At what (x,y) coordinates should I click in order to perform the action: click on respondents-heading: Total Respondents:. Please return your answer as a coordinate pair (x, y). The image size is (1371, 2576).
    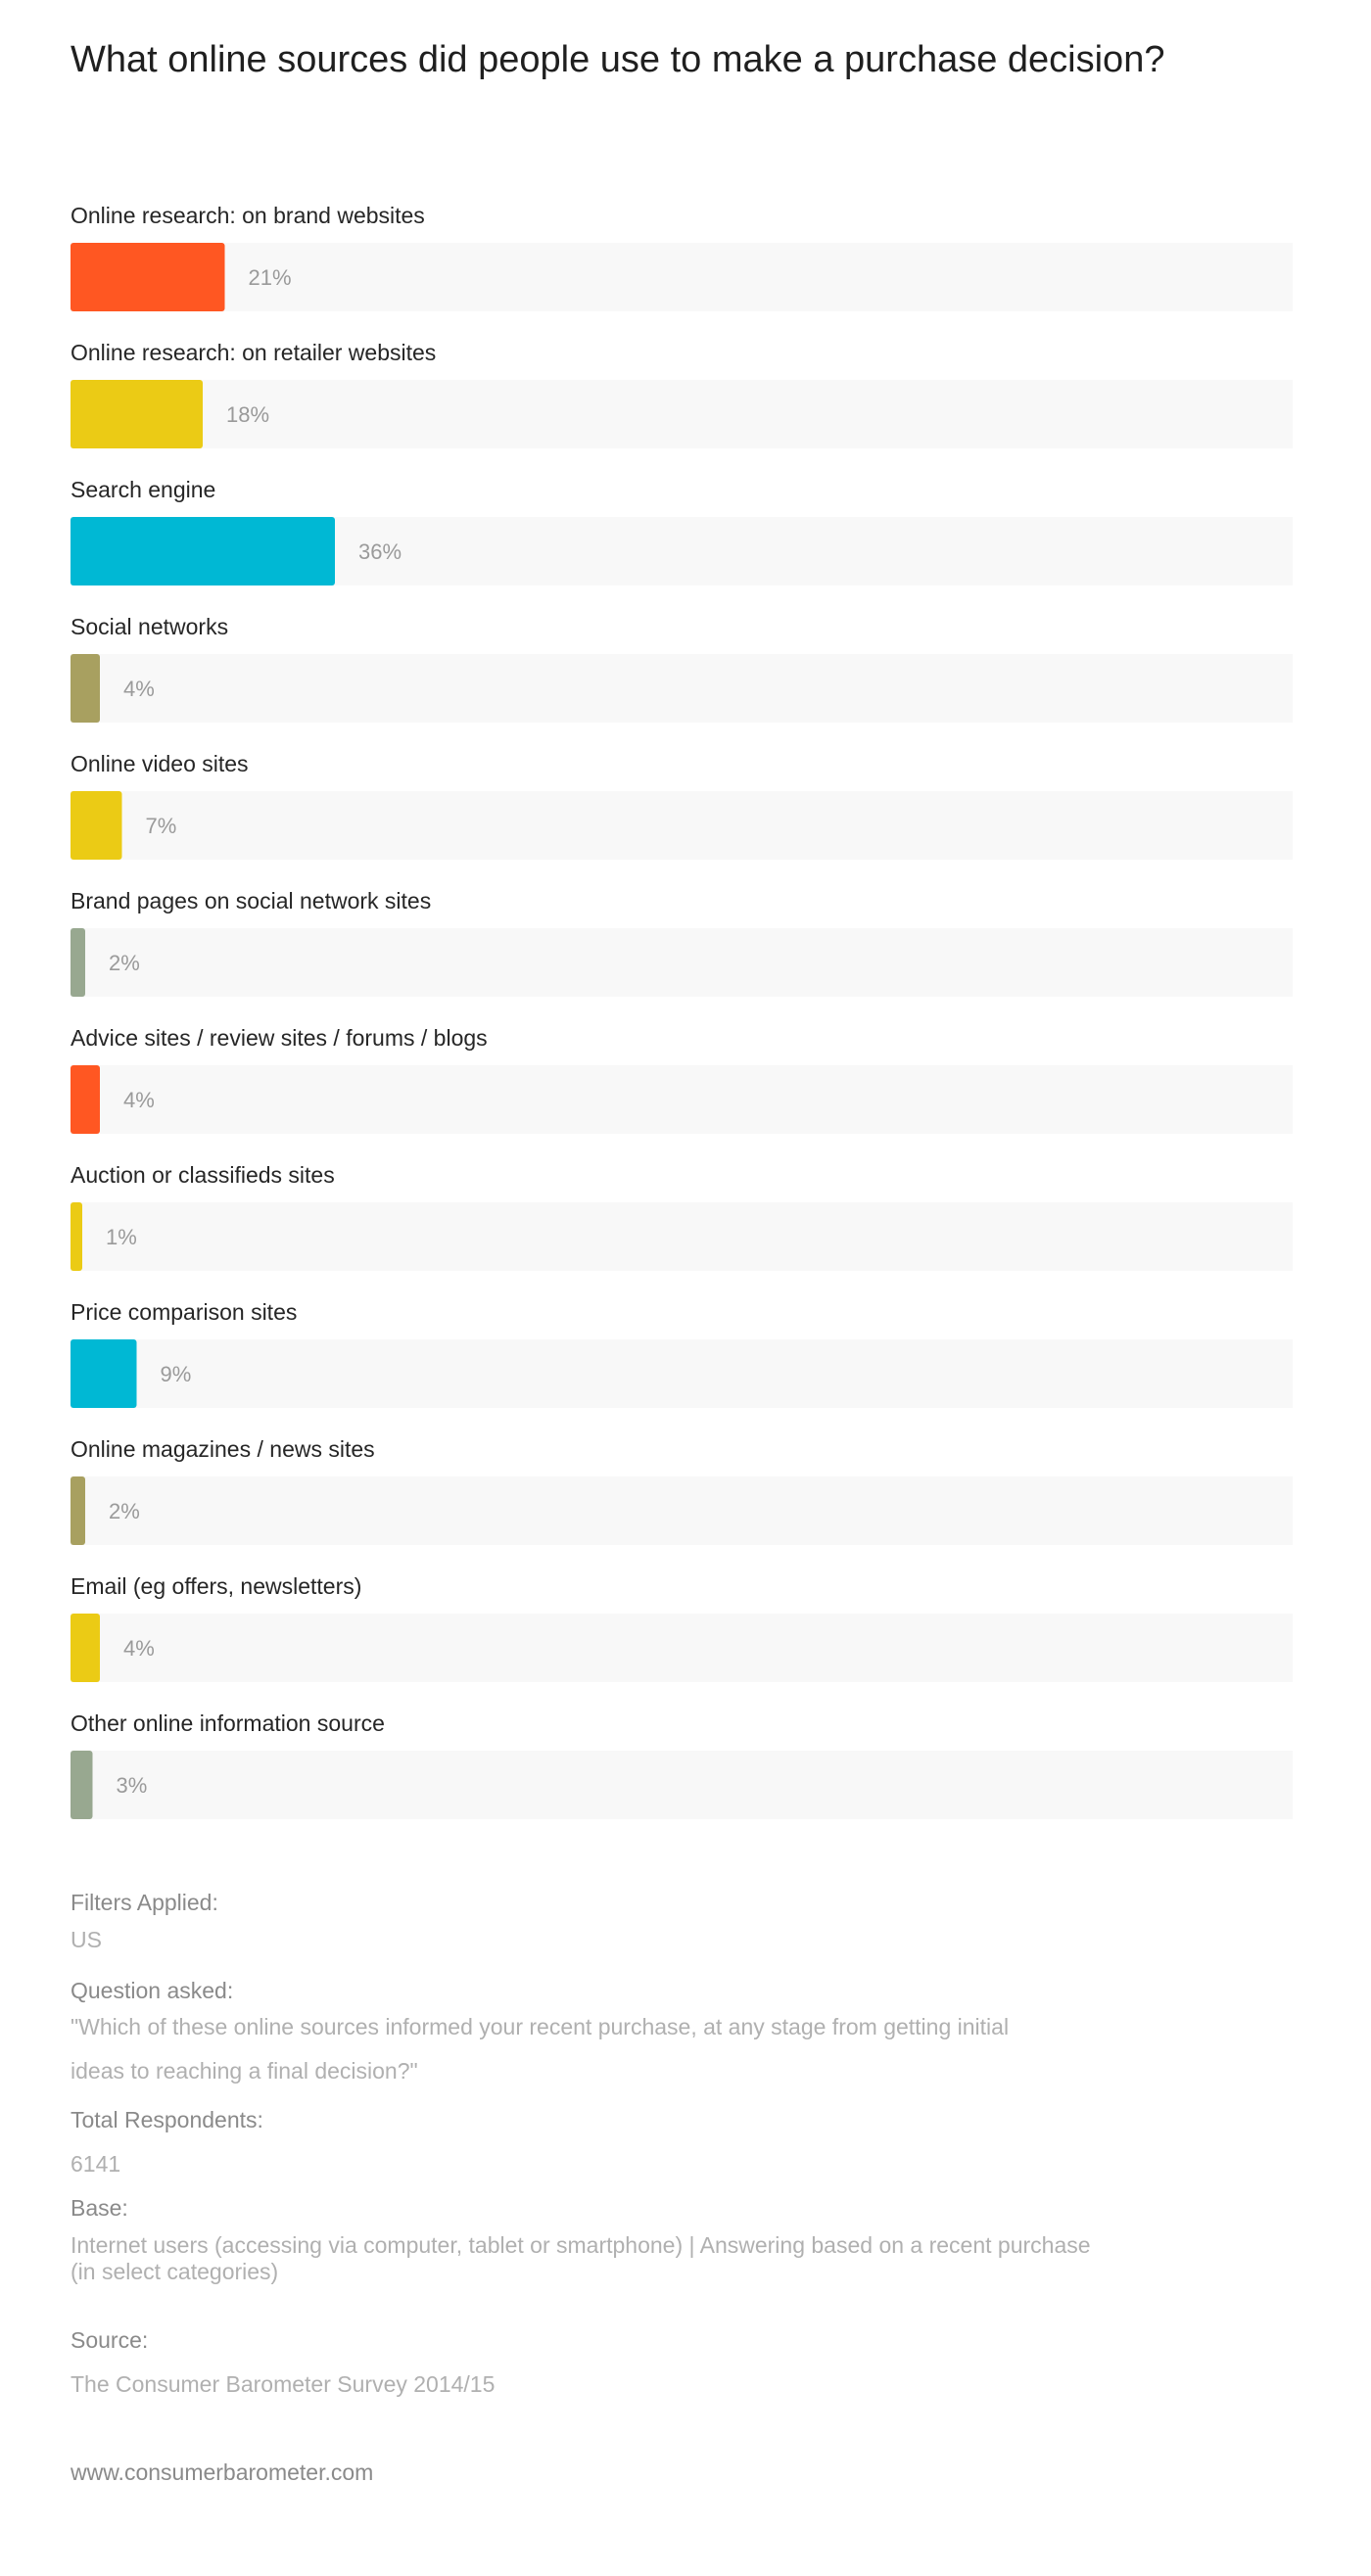
    Looking at the image, I should click on (167, 2119).